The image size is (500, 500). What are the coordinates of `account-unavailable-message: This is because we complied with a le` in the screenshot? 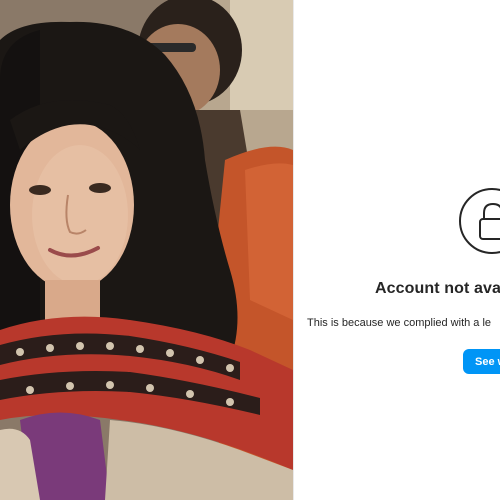 It's located at (399, 323).